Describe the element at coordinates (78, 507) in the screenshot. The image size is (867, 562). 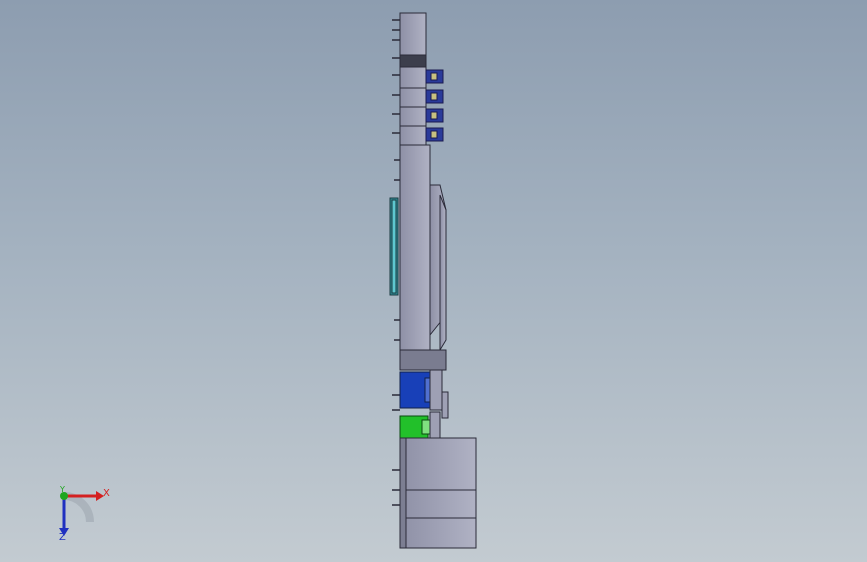
I see `triad-arc` at that location.